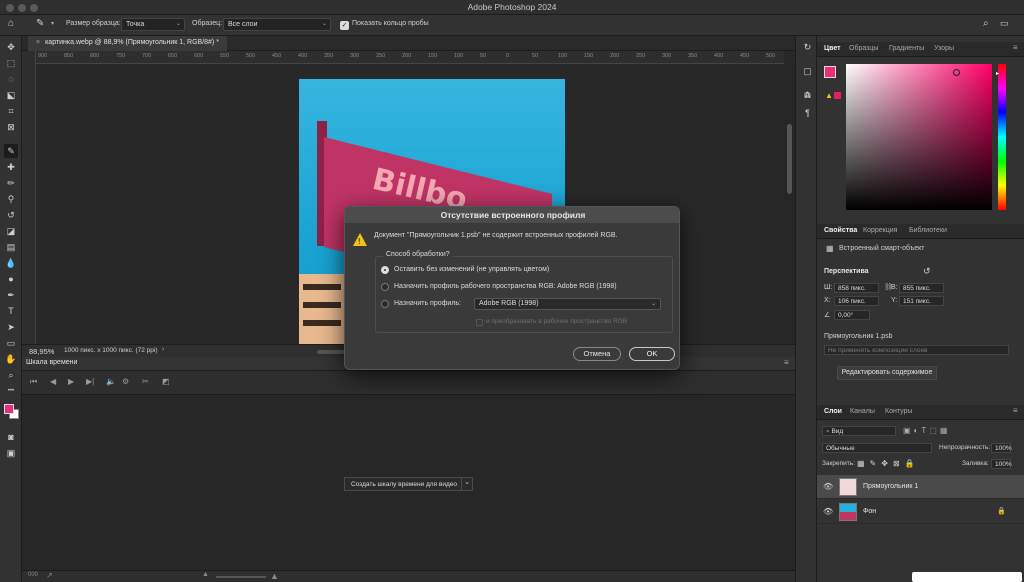 This screenshot has width=1024, height=582. Describe the element at coordinates (111, 381) in the screenshot. I see `audio-icon: 🔈` at that location.